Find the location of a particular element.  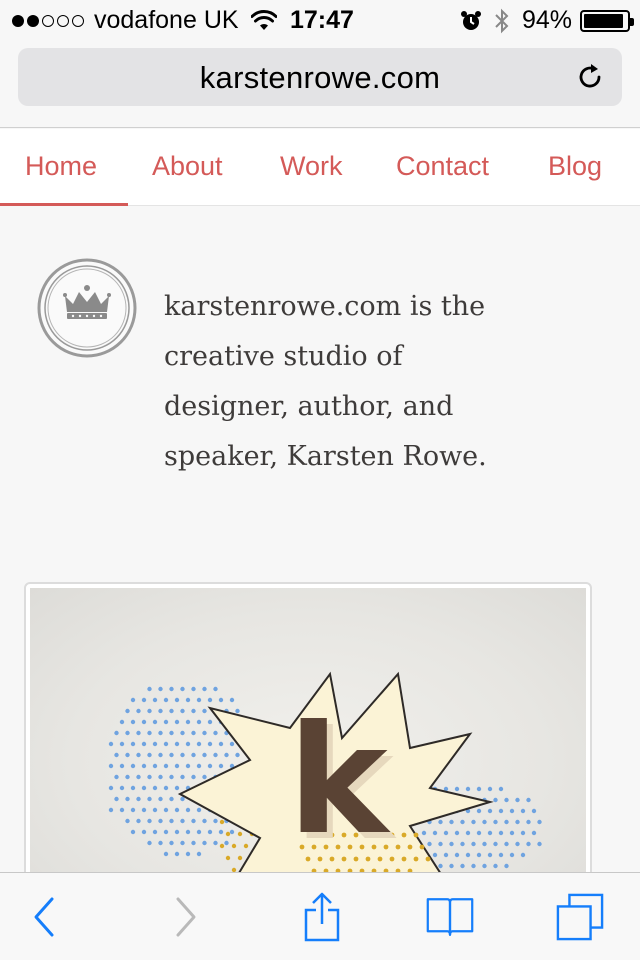

crown-badge-icon is located at coordinates (87, 308).